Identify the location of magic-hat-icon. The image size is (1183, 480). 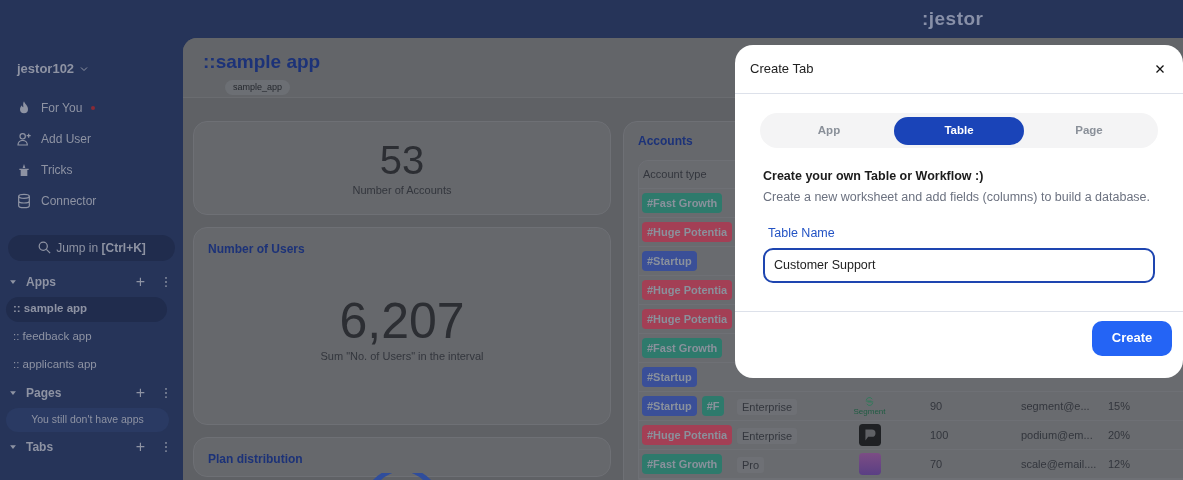
(24, 170).